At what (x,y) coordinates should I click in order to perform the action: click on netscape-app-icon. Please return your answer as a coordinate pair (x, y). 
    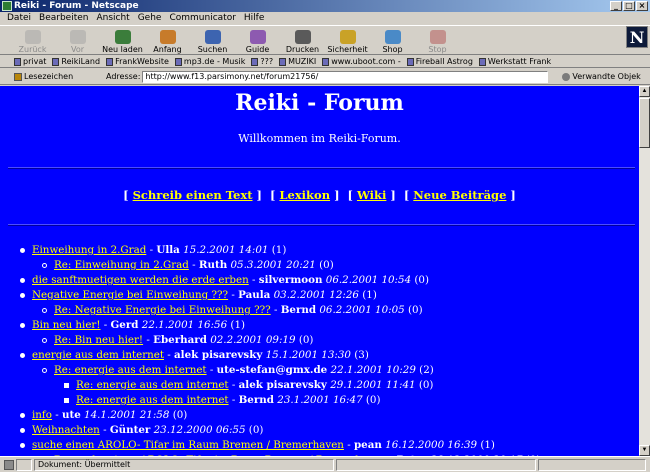
    Looking at the image, I should click on (7, 6).